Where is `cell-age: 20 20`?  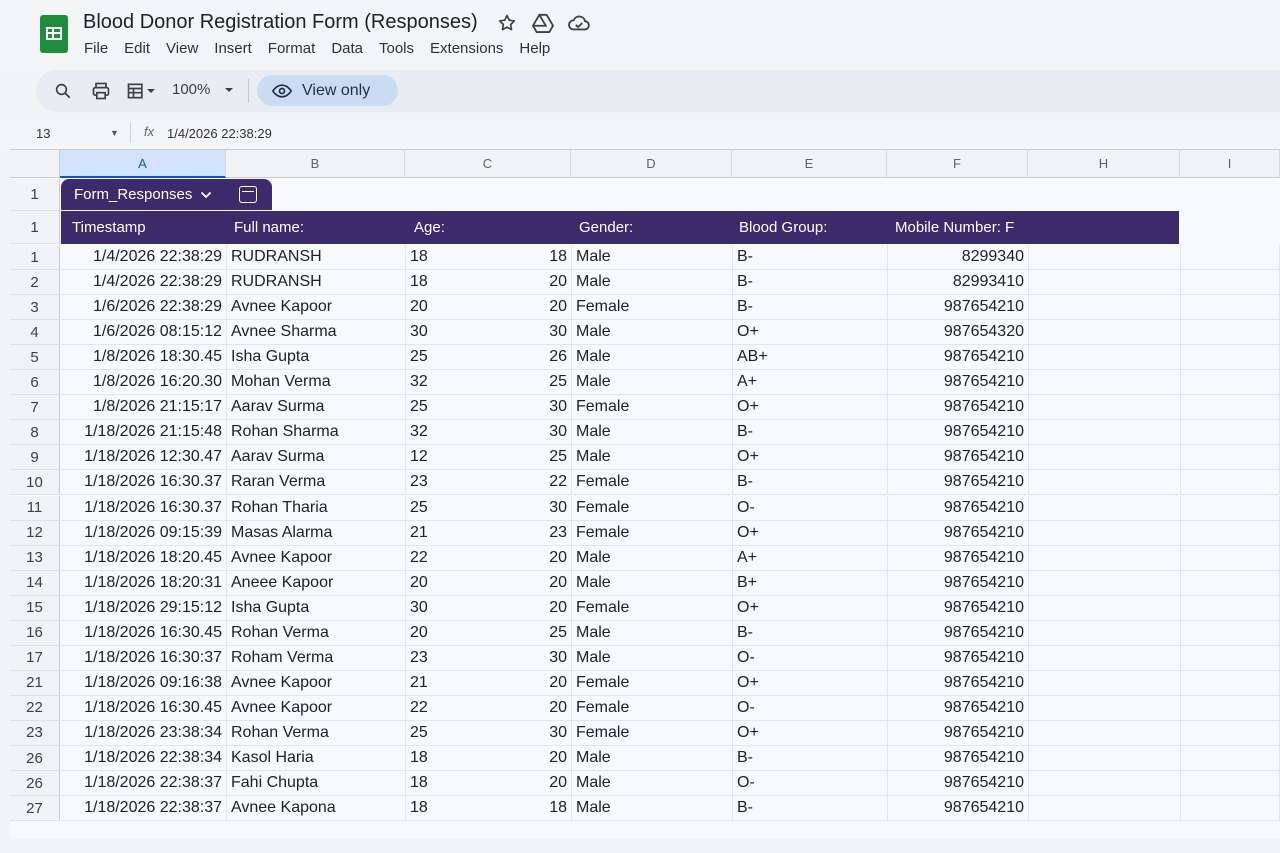
cell-age: 20 20 is located at coordinates (489, 307).